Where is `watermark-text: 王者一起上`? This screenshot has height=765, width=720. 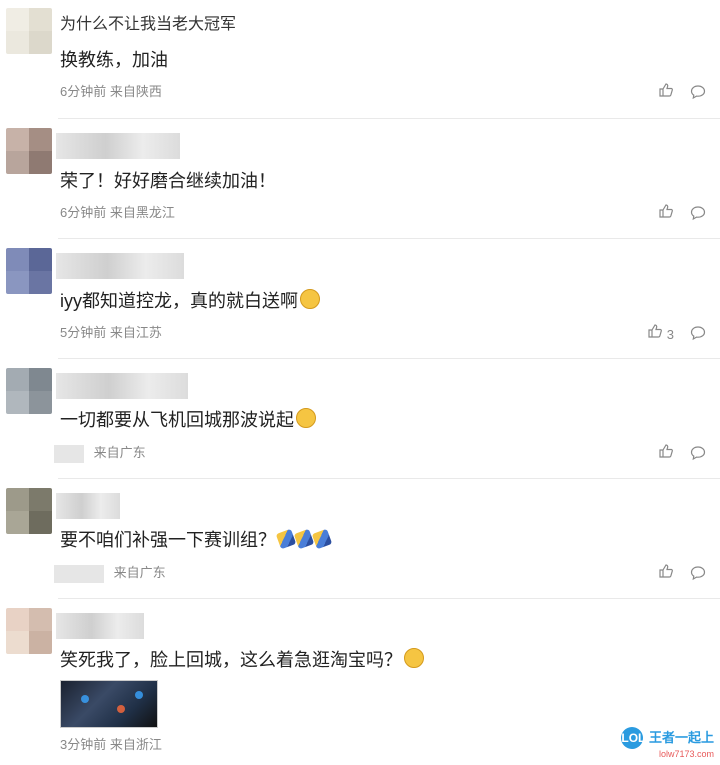 watermark-text: 王者一起上 is located at coordinates (681, 737).